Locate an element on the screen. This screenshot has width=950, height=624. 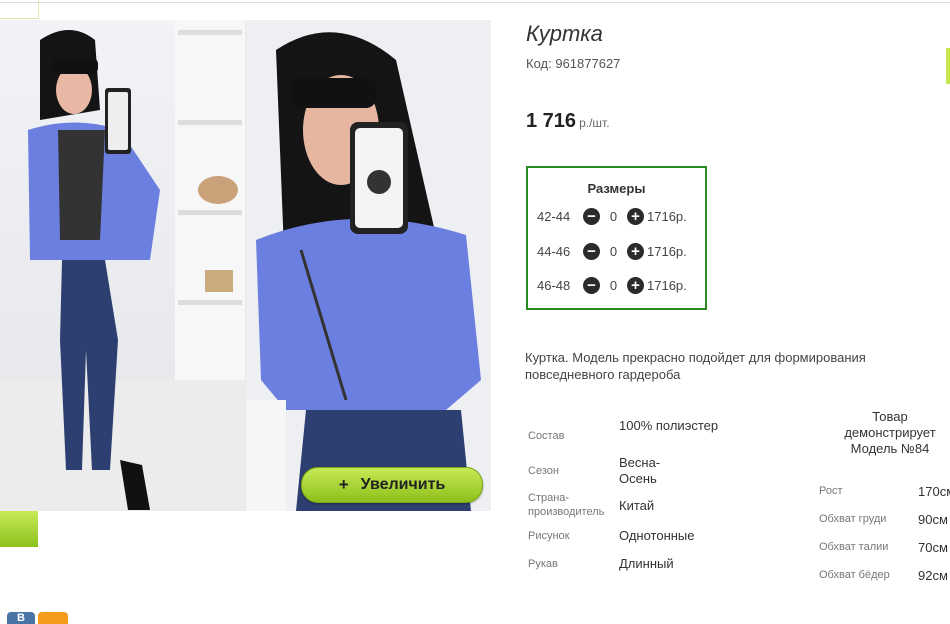
measurement-key: Обхват бёдер is located at coordinates (854, 575).